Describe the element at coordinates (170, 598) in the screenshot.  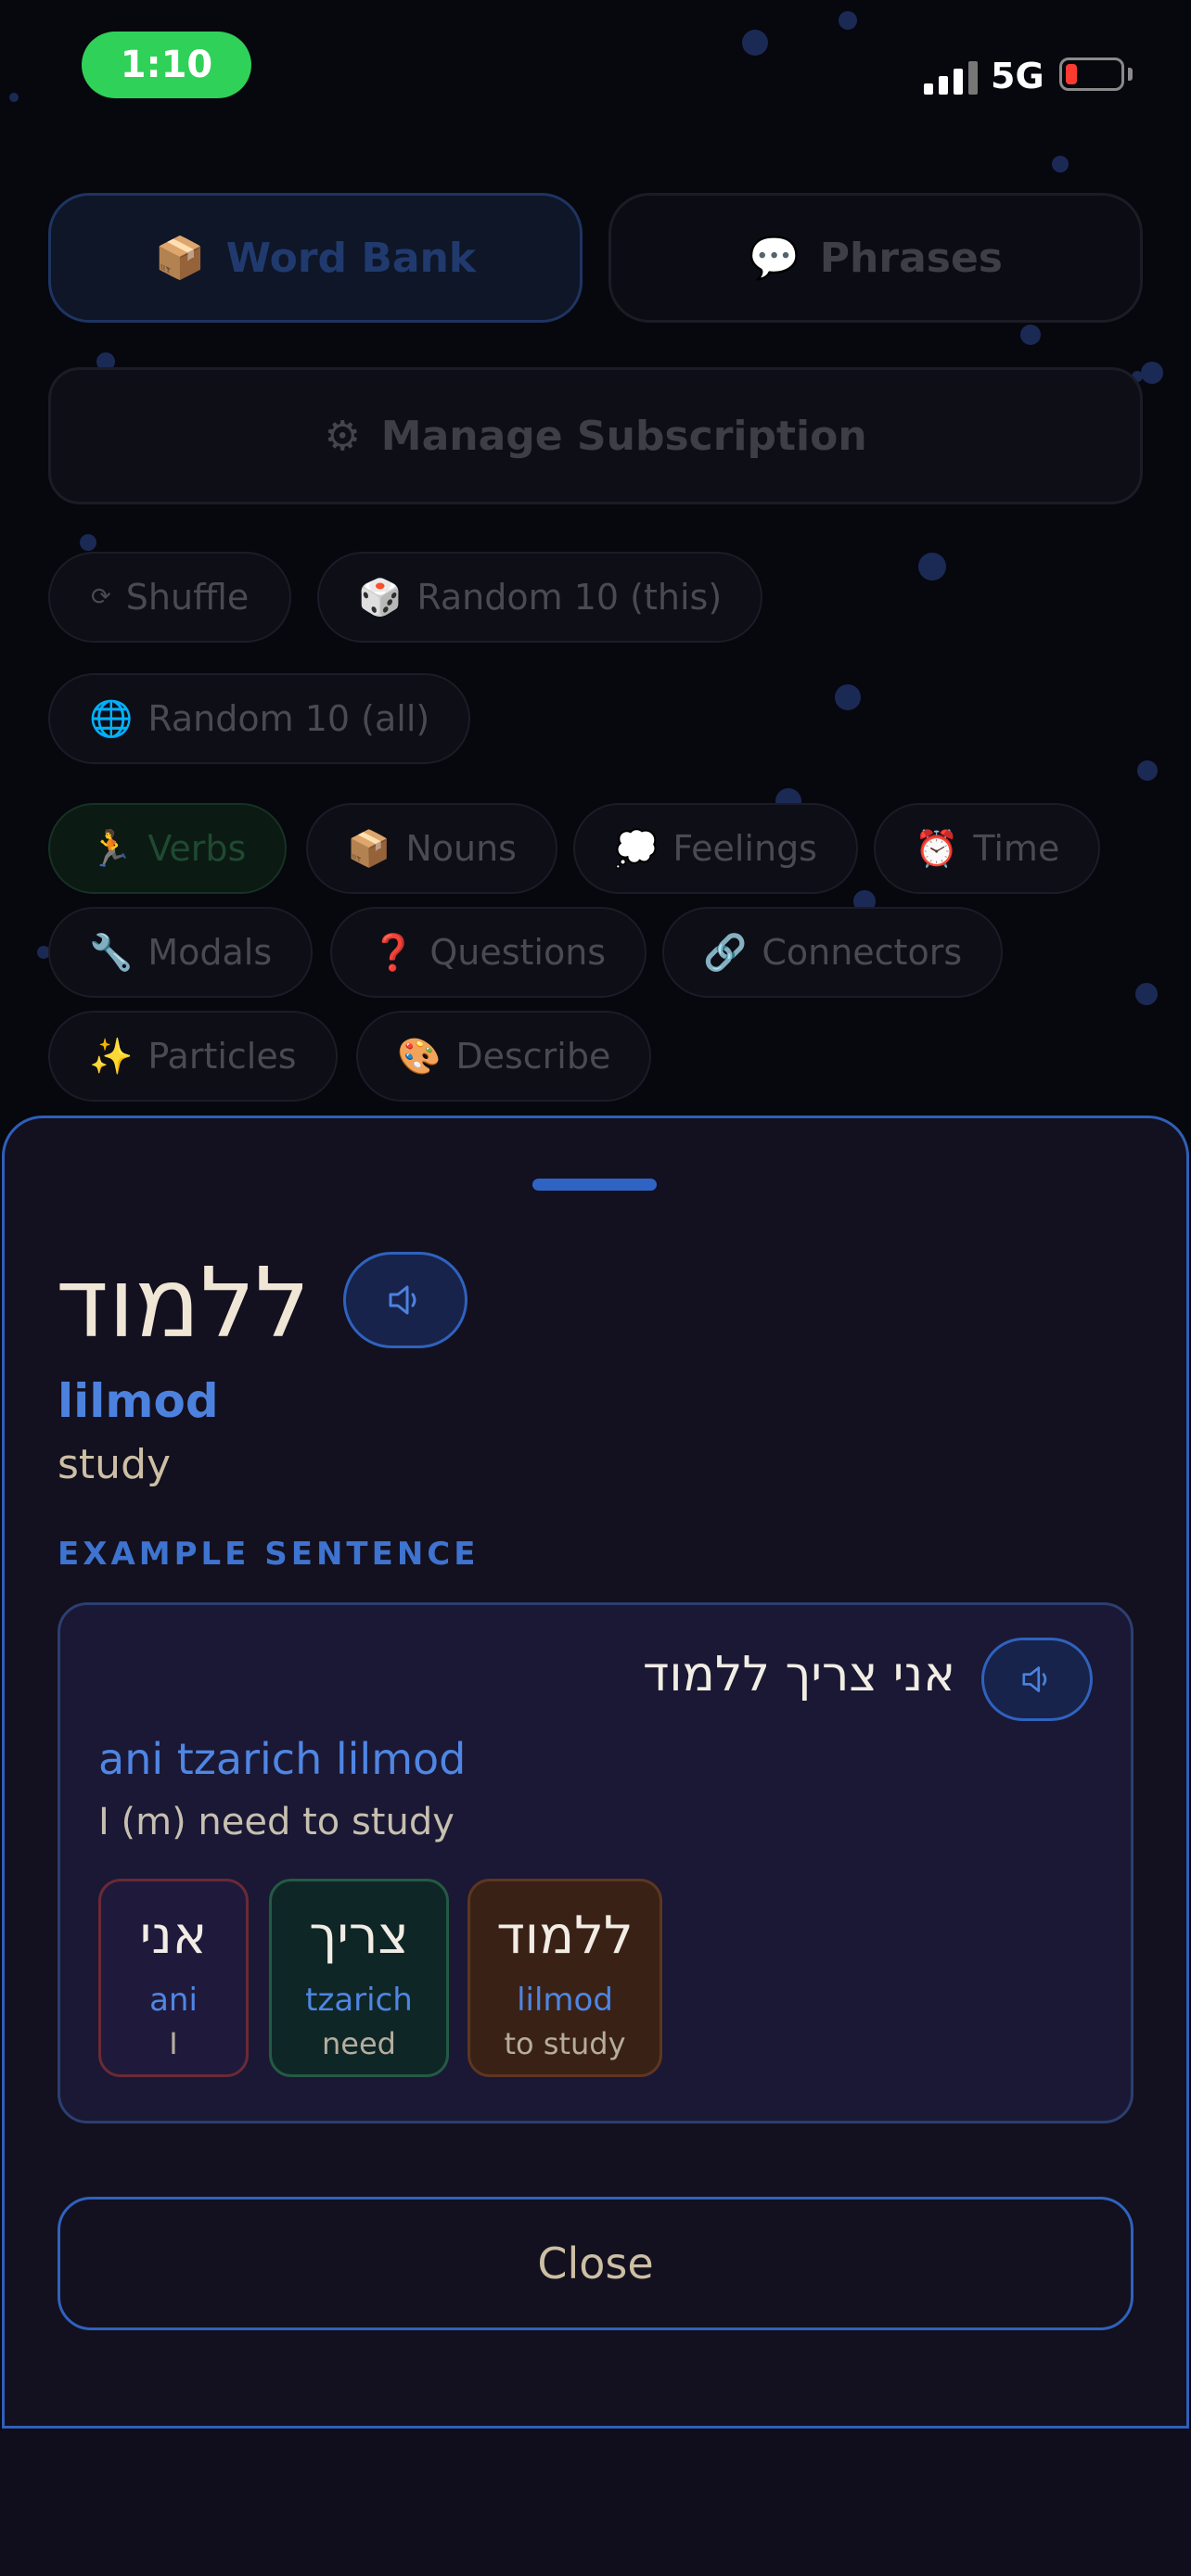
I see `shuffle-button: ⟳ Shuffle` at that location.